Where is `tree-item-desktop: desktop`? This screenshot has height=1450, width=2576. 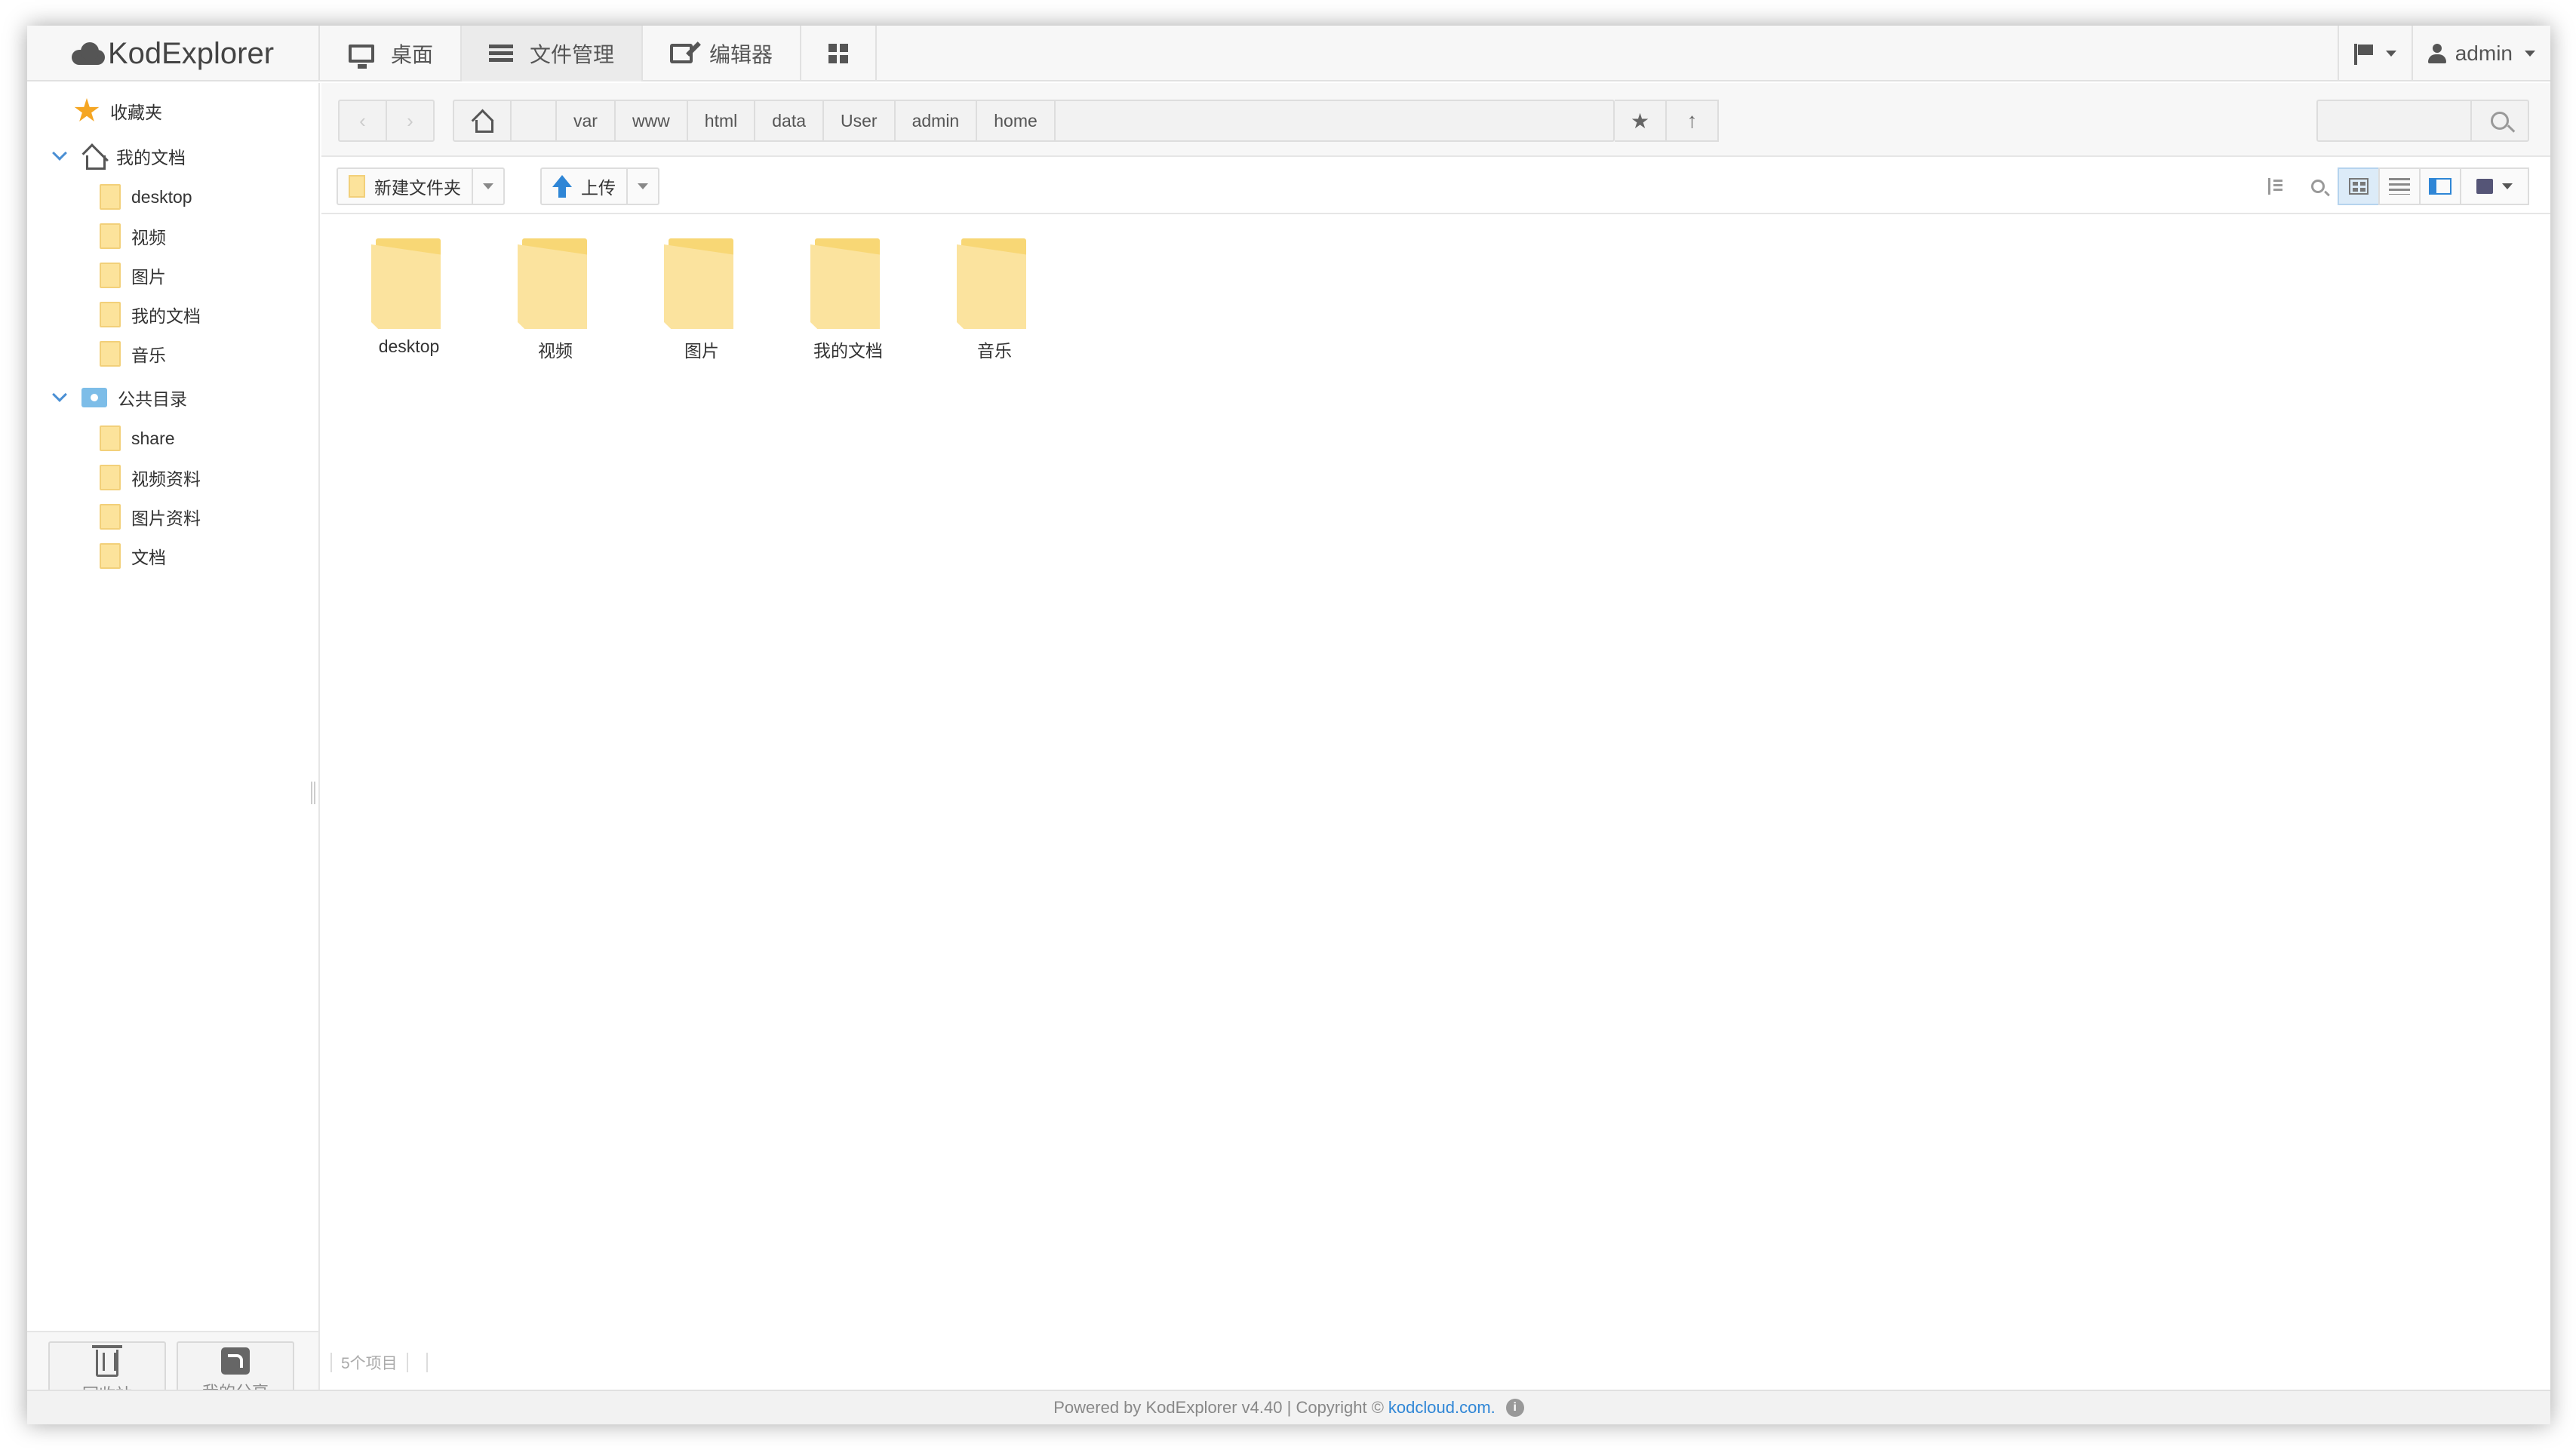
tree-item-desktop: desktop is located at coordinates (146, 197).